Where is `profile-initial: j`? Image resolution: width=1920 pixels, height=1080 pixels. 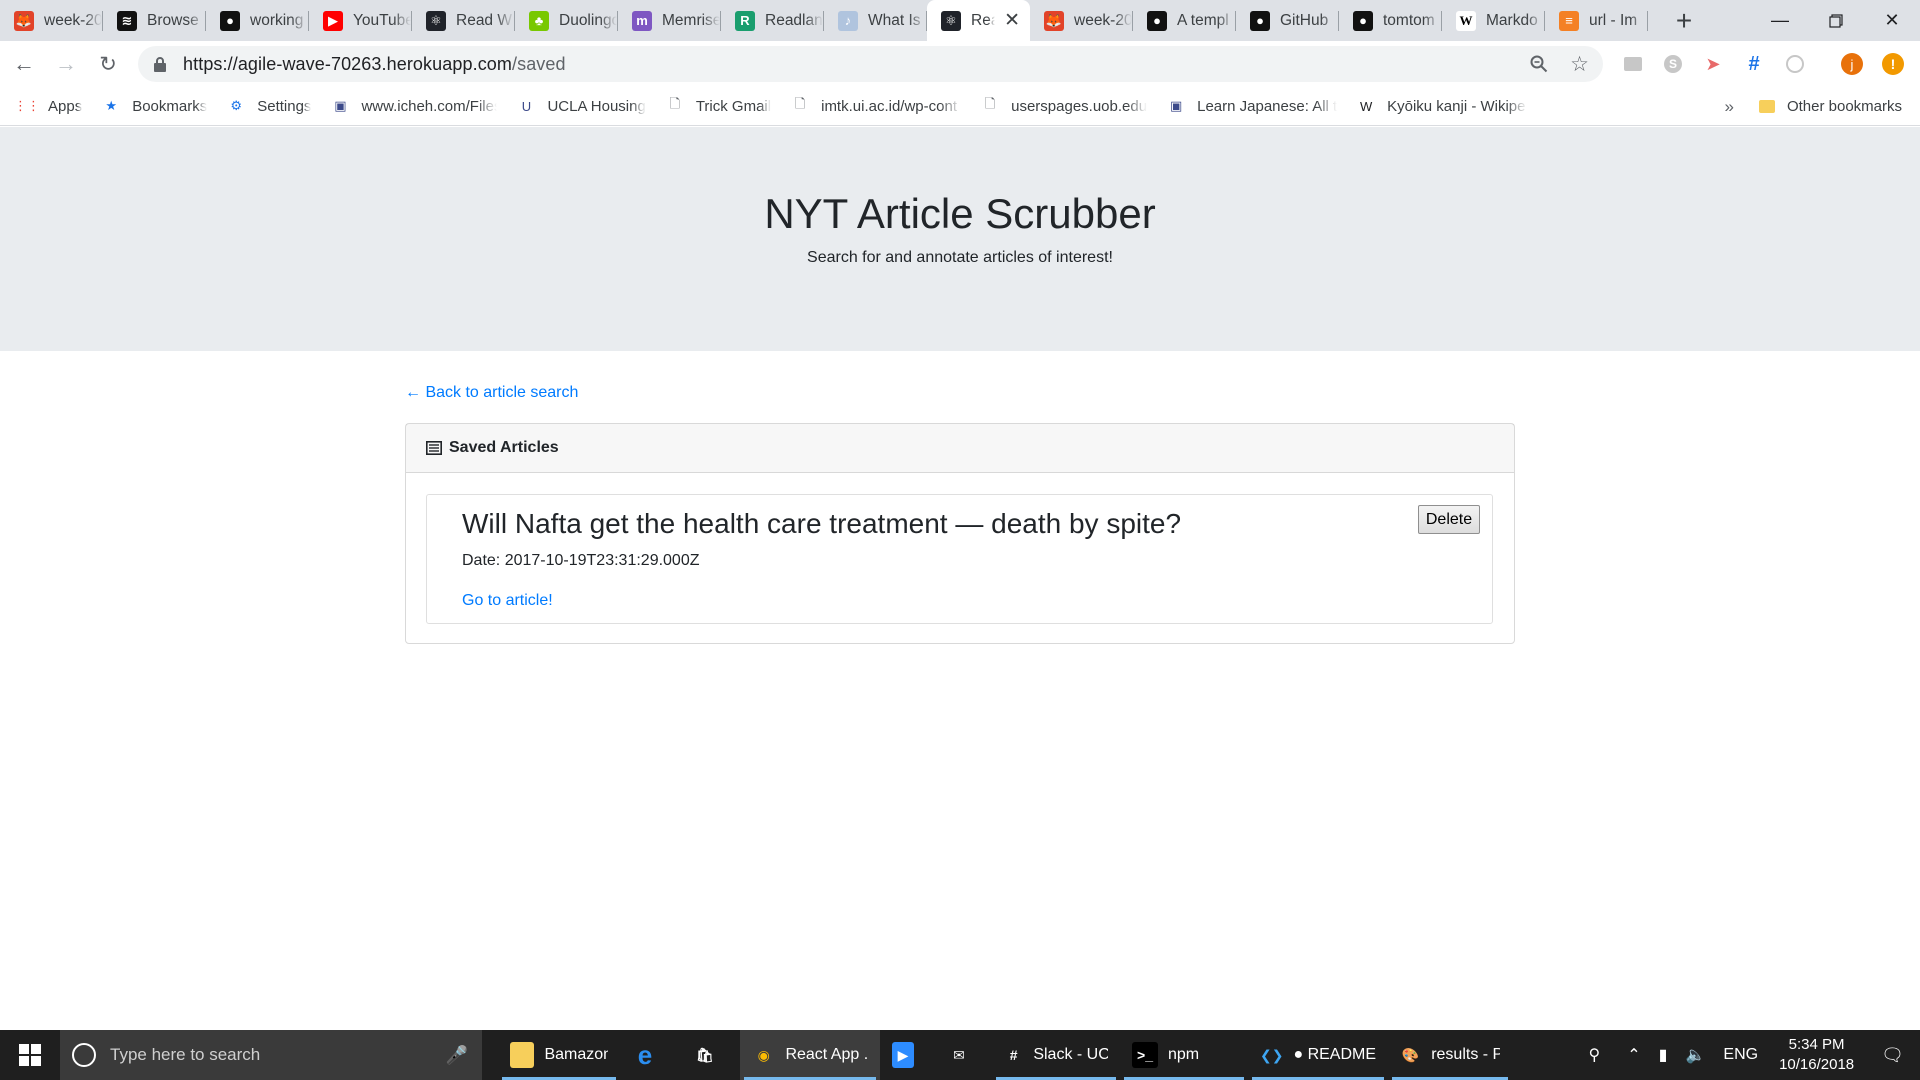 profile-initial: j is located at coordinates (1852, 64).